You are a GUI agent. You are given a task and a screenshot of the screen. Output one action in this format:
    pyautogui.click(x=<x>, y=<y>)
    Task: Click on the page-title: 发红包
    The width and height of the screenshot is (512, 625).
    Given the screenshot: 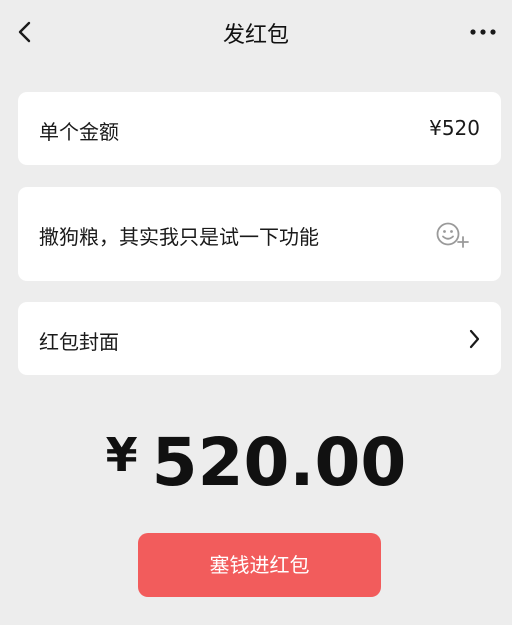 What is the action you would take?
    pyautogui.click(x=255, y=35)
    